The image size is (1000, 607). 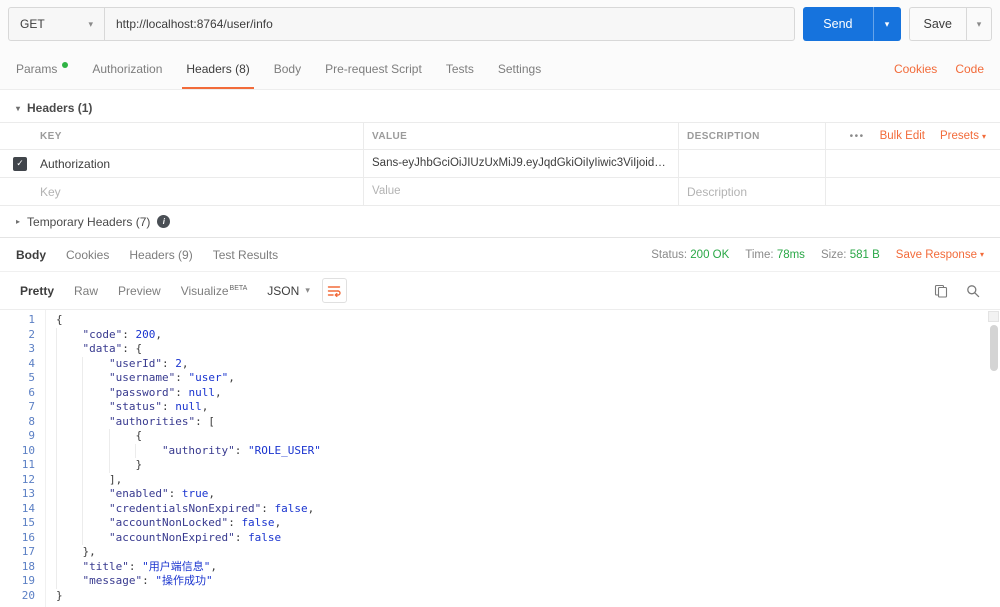 What do you see at coordinates (790, 254) in the screenshot?
I see `time-value: 78ms` at bounding box center [790, 254].